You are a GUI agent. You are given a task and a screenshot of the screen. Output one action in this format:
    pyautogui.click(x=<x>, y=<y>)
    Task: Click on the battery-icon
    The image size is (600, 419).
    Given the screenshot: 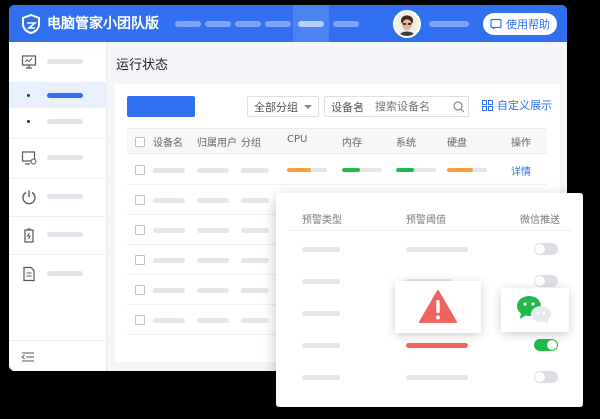 What is the action you would take?
    pyautogui.click(x=29, y=235)
    